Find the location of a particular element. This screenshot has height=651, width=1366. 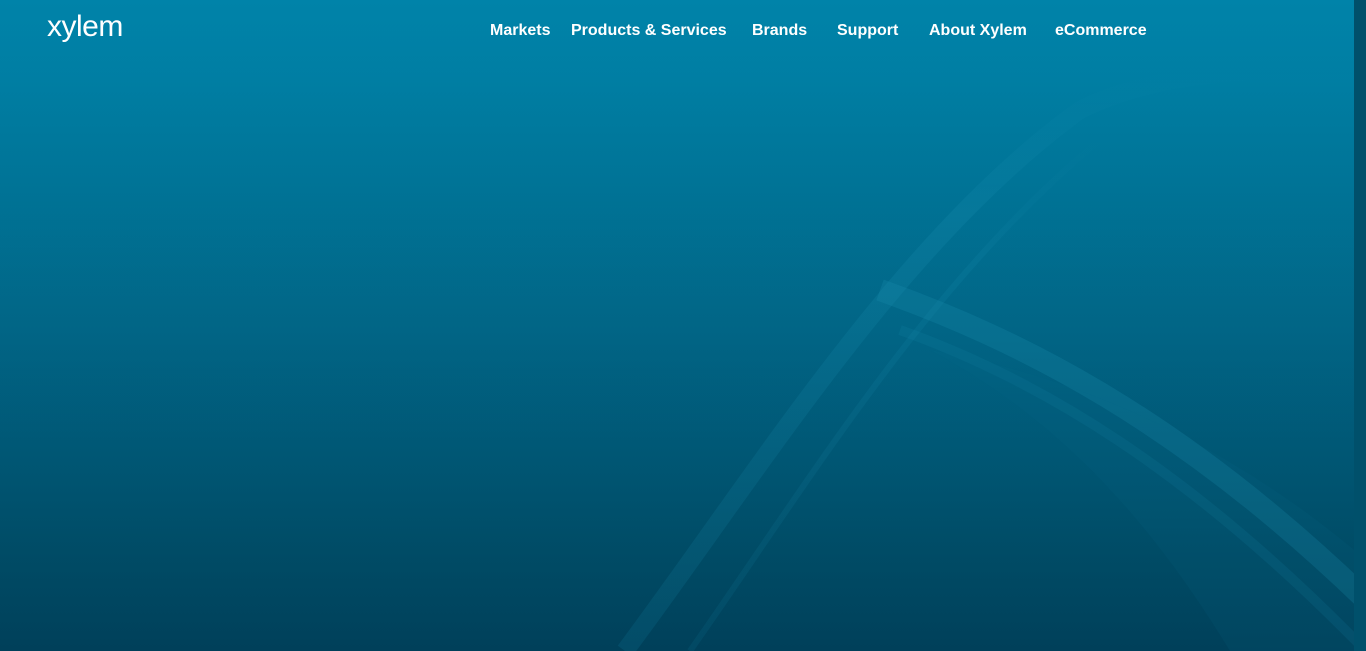

nav-item-ecommerce: eCommerce is located at coordinates (1101, 31).